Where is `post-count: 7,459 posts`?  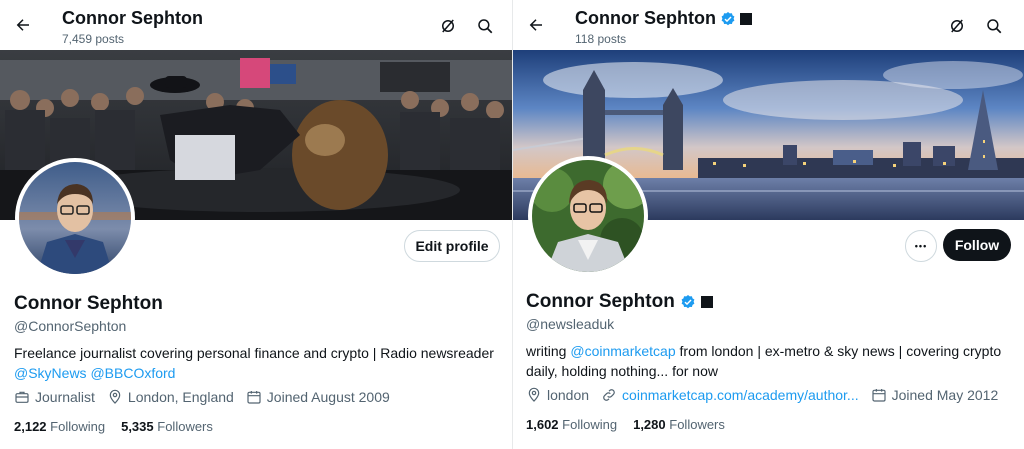
post-count: 7,459 posts is located at coordinates (93, 39).